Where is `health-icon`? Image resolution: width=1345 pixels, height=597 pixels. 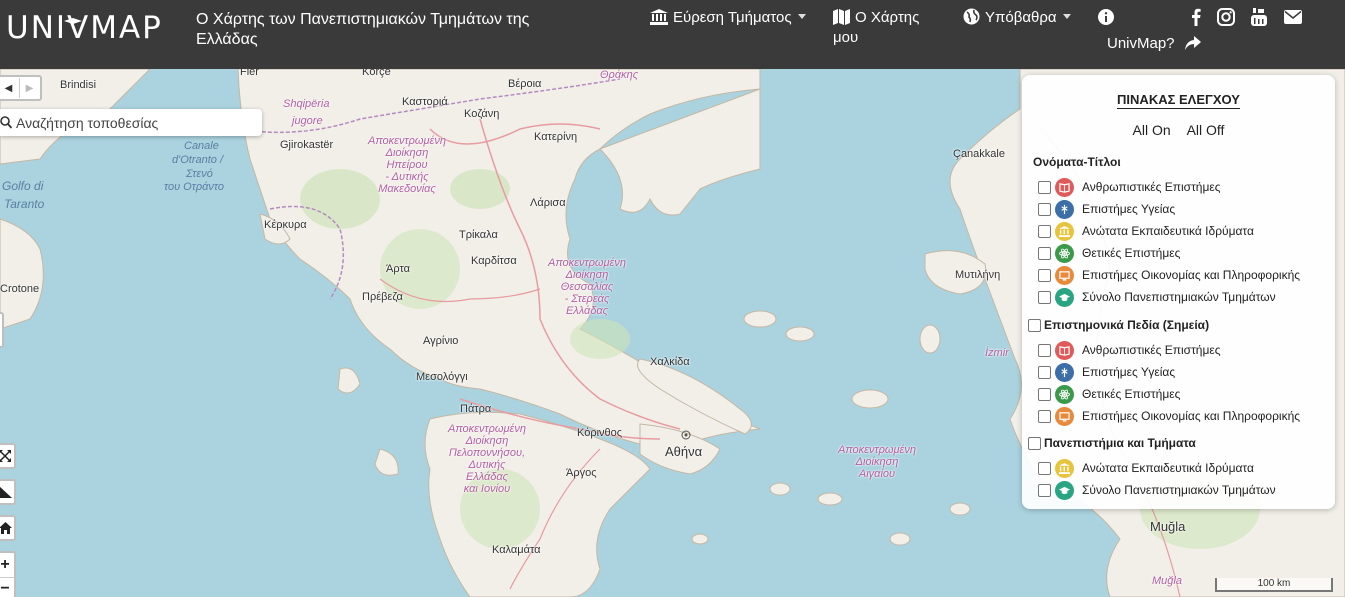 health-icon is located at coordinates (1064, 209).